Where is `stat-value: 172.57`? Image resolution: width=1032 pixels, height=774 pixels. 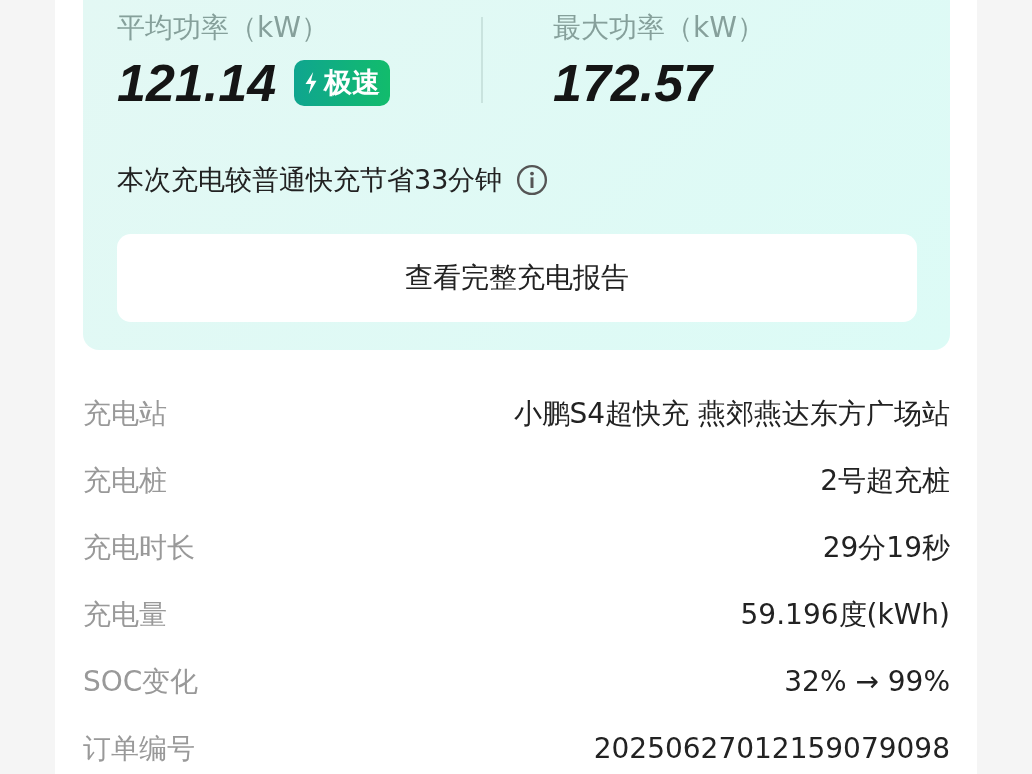 stat-value: 172.57 is located at coordinates (633, 83).